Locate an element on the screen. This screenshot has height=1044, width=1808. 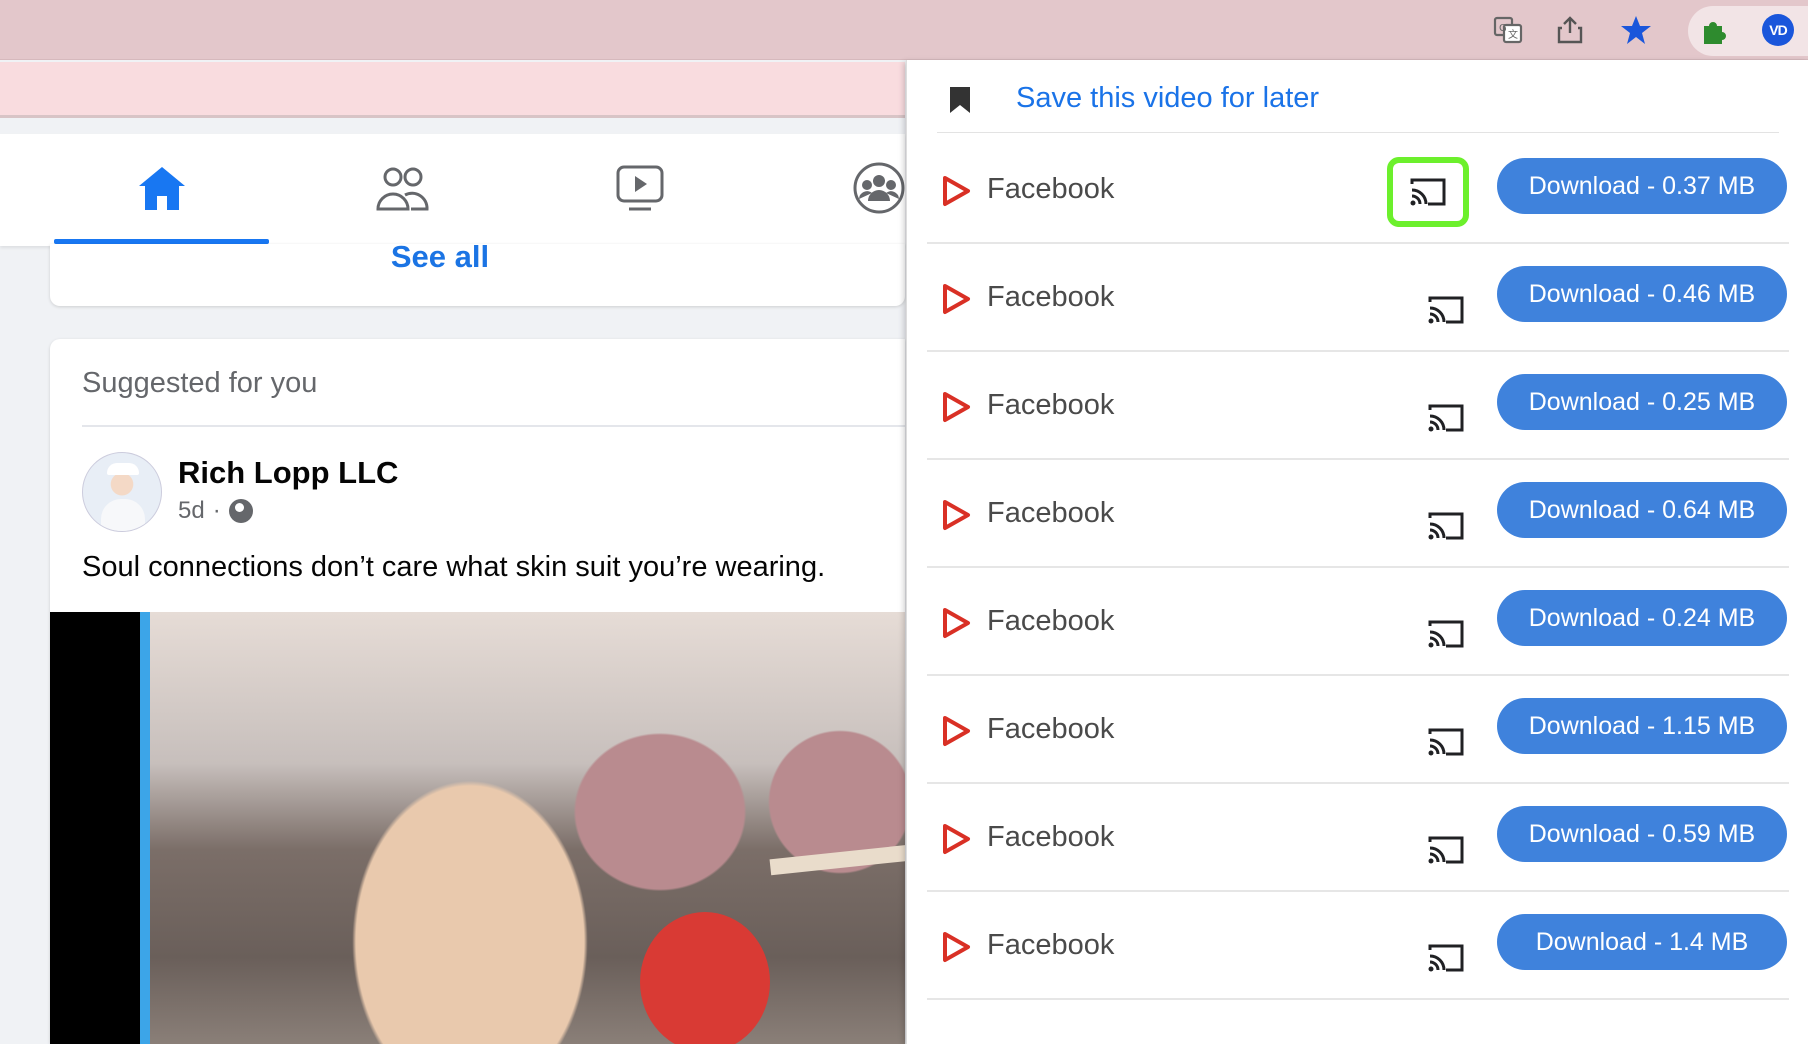
home-icon is located at coordinates (162, 190).